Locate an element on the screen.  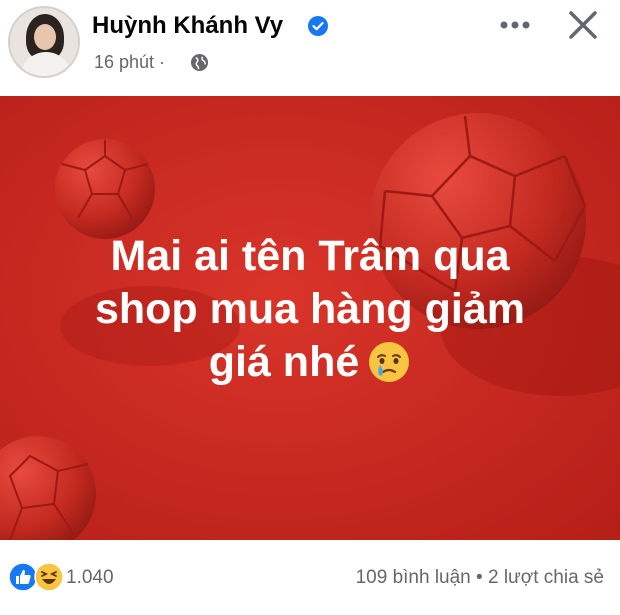
text-line-2: shop mua hàng giảm is located at coordinates (310, 309).